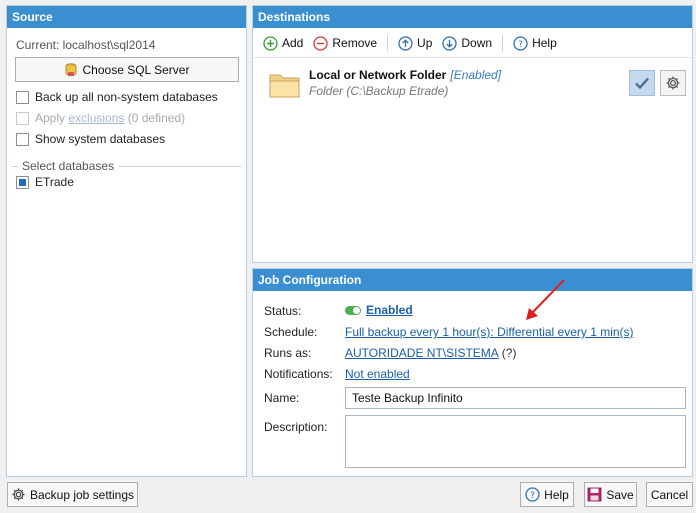 The height and width of the screenshot is (513, 696). I want to click on status-value: Enabled, so click(379, 310).